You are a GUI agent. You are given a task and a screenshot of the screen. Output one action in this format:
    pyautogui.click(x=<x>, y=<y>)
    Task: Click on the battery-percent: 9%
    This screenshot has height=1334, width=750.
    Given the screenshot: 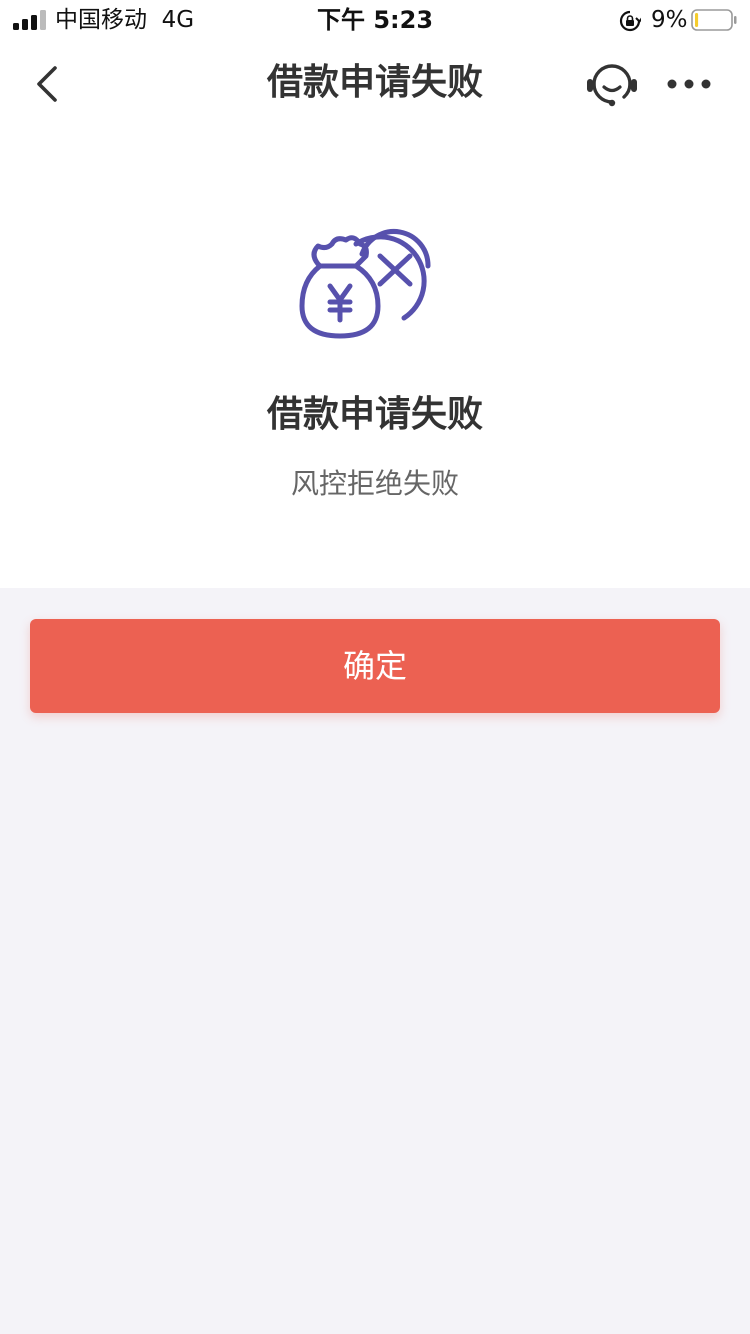 What is the action you would take?
    pyautogui.click(x=669, y=20)
    